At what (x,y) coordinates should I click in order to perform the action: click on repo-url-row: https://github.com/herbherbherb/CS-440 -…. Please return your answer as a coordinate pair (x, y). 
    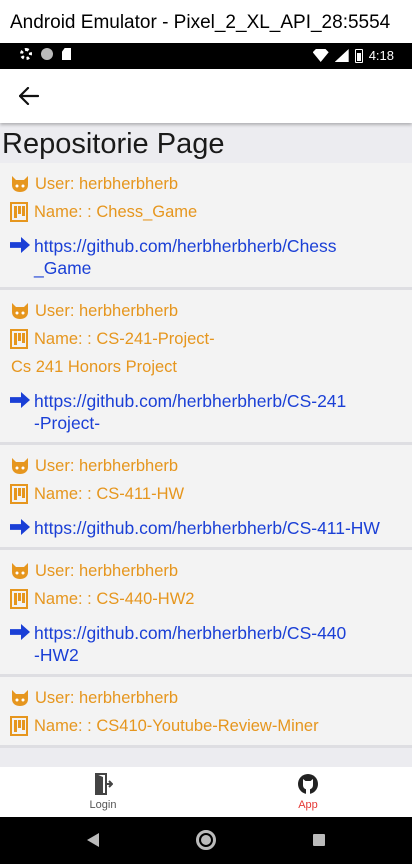
    Looking at the image, I should click on (206, 644).